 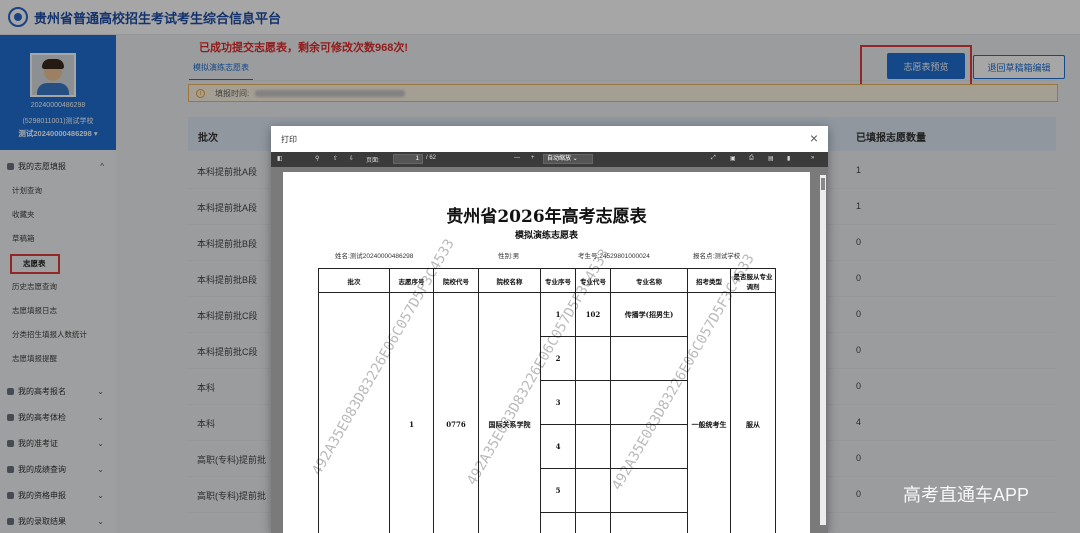 What do you see at coordinates (751, 158) in the screenshot?
I see `print-icon: ⎙` at bounding box center [751, 158].